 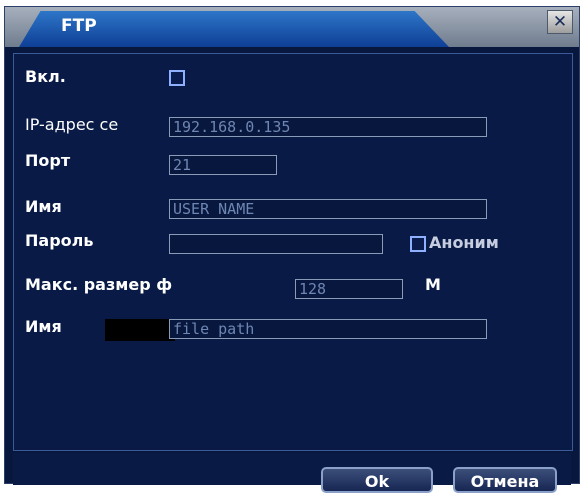 I want to click on max-size-field: 128, so click(x=349, y=289).